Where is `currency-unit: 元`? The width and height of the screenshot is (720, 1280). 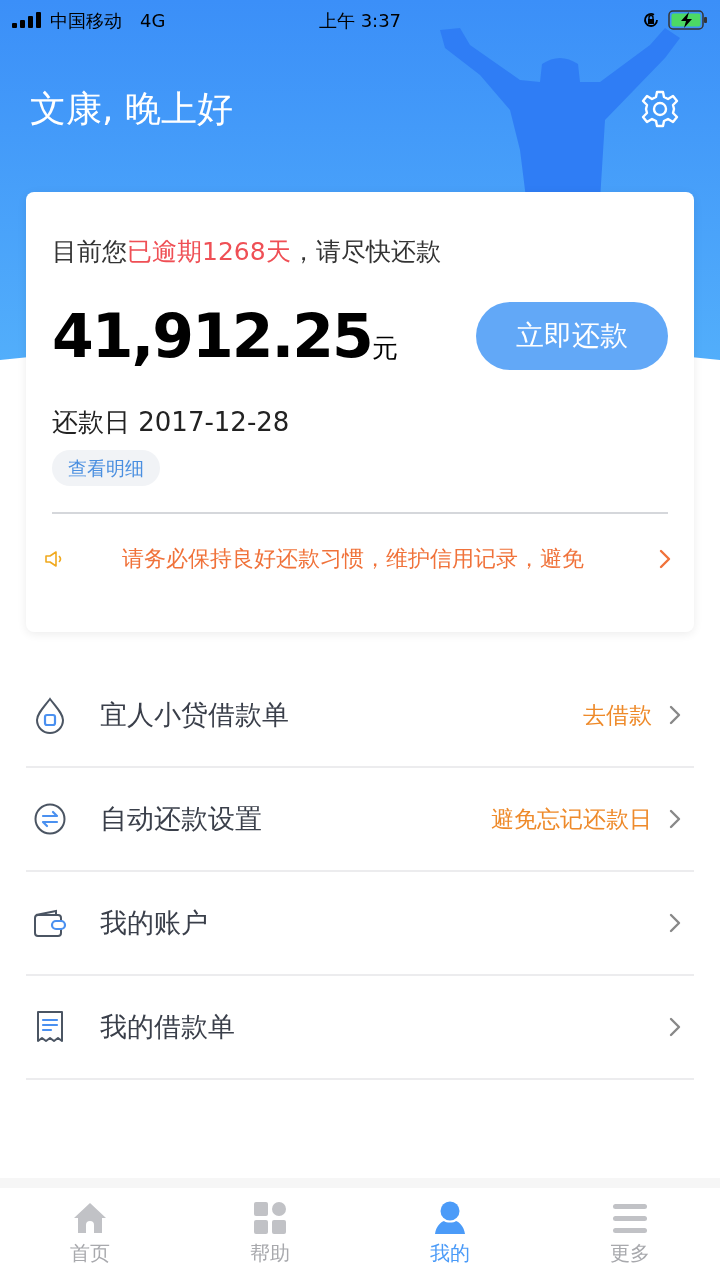
currency-unit: 元 is located at coordinates (384, 348).